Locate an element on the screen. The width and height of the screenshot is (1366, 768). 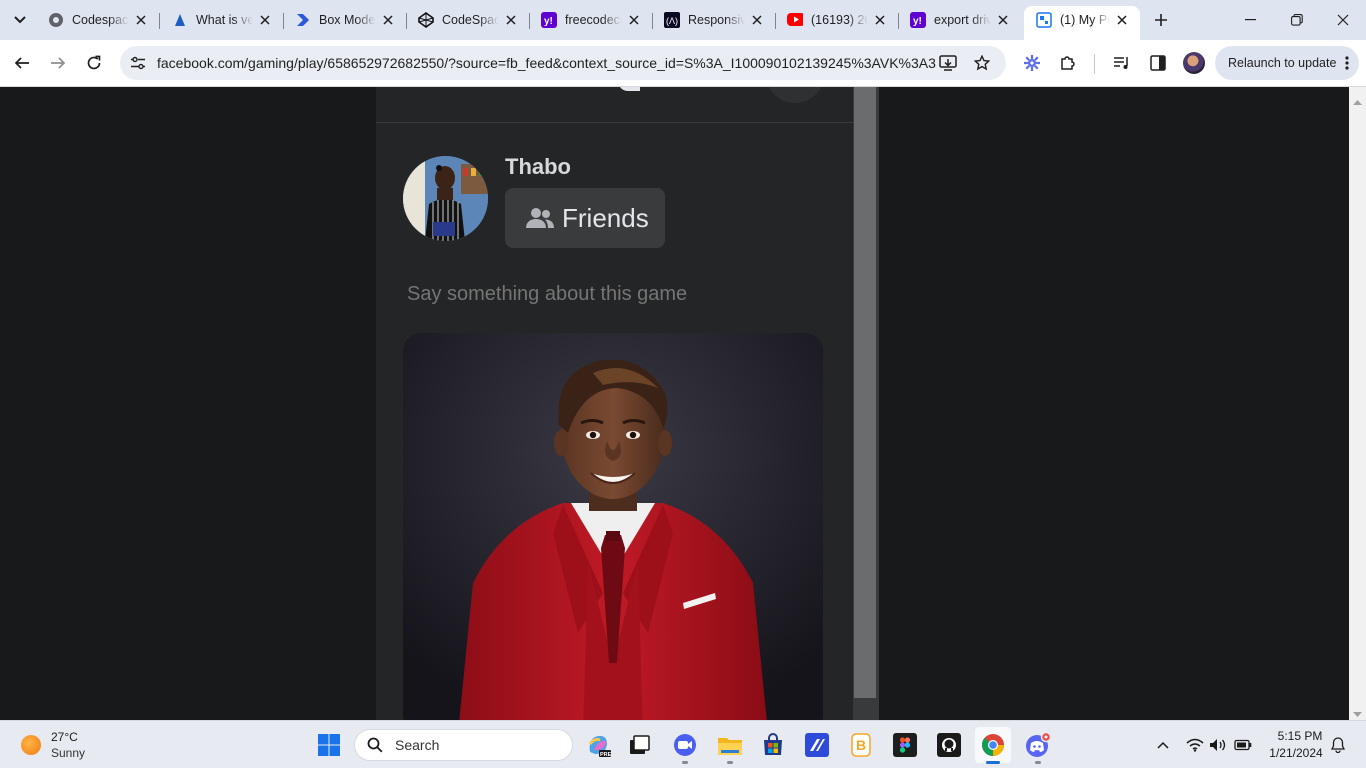
tab-title: What is vertical-align is located at coordinates (224, 20).